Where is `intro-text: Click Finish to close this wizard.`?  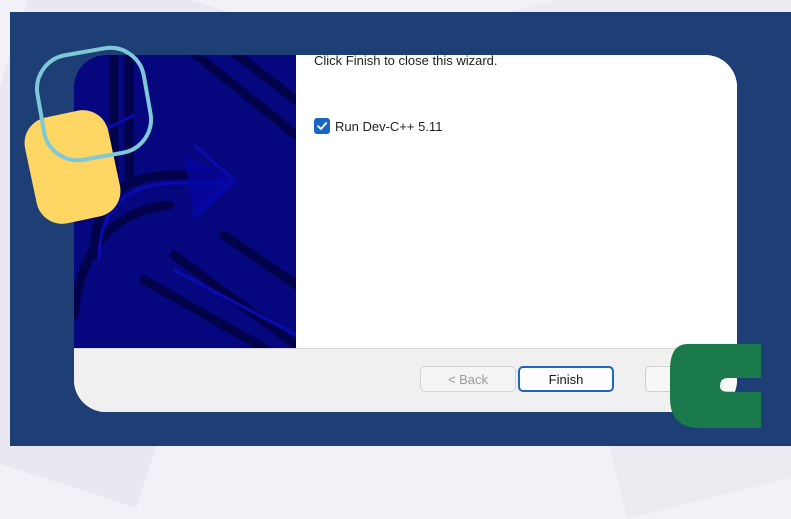 intro-text: Click Finish to close this wizard. is located at coordinates (406, 61).